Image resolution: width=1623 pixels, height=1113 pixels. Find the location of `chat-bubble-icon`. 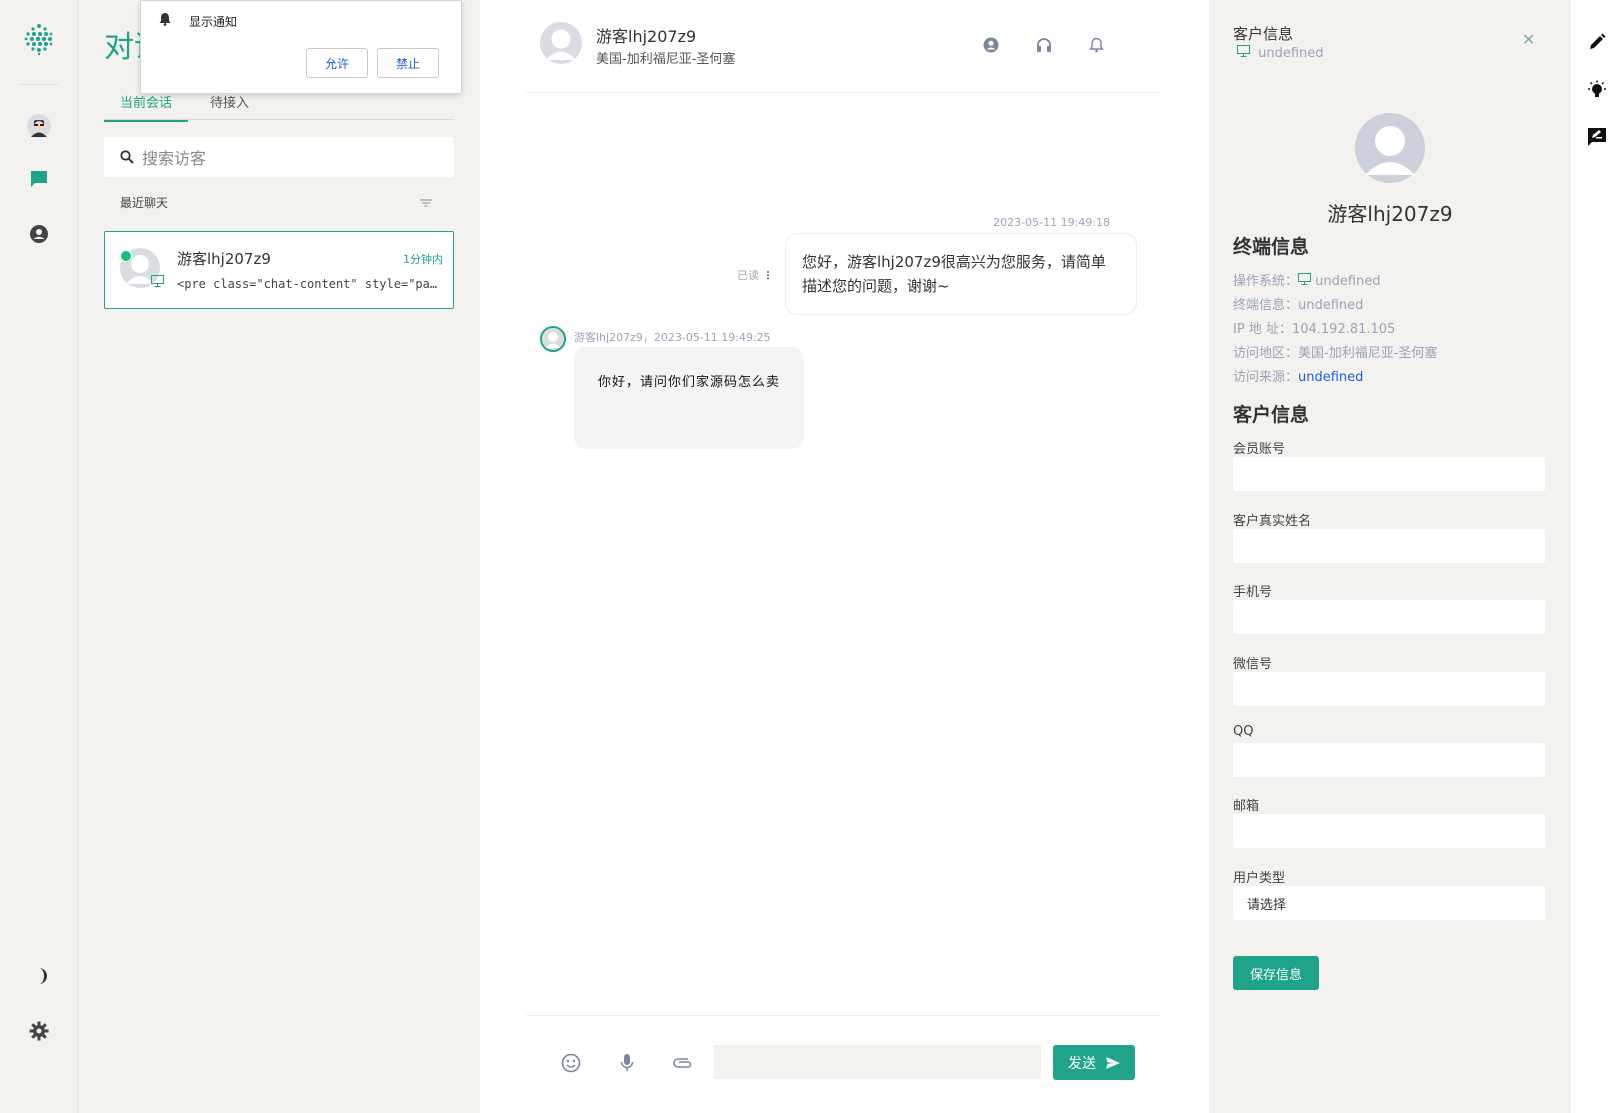

chat-bubble-icon is located at coordinates (39, 179).